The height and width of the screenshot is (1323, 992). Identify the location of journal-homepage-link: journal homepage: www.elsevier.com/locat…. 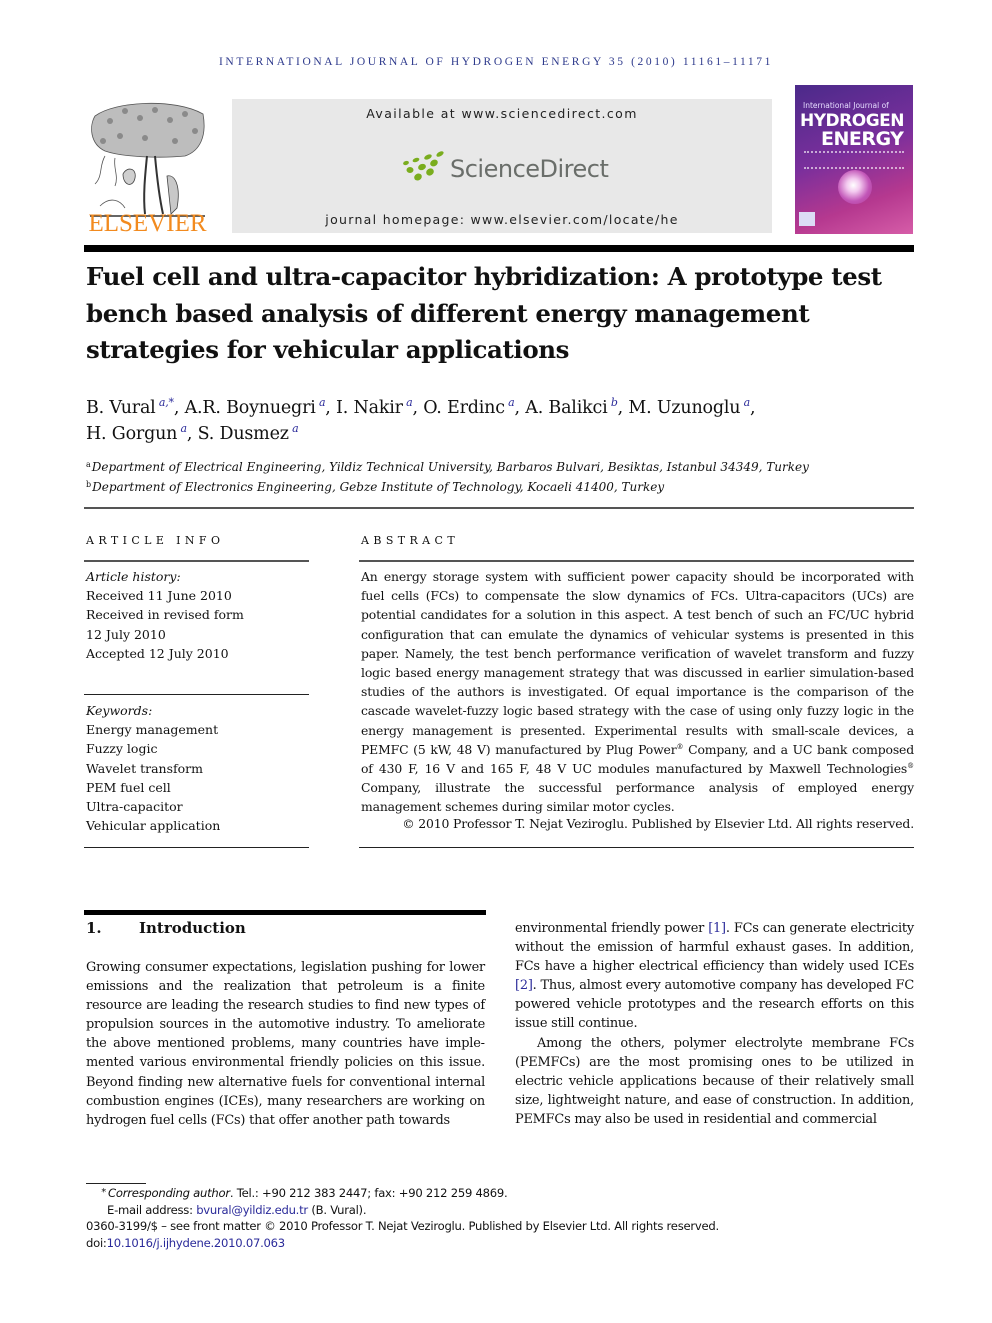
(502, 219).